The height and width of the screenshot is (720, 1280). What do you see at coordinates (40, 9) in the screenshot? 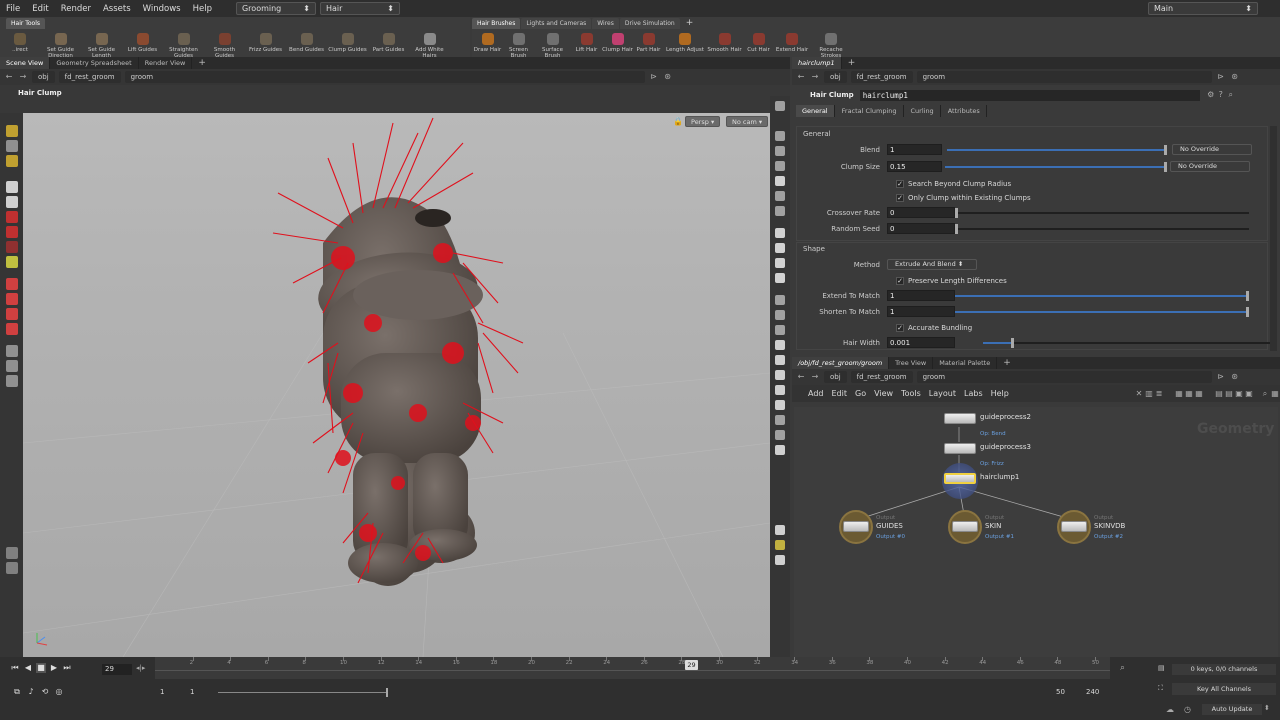
I see `menu-edit: Edit` at bounding box center [40, 9].